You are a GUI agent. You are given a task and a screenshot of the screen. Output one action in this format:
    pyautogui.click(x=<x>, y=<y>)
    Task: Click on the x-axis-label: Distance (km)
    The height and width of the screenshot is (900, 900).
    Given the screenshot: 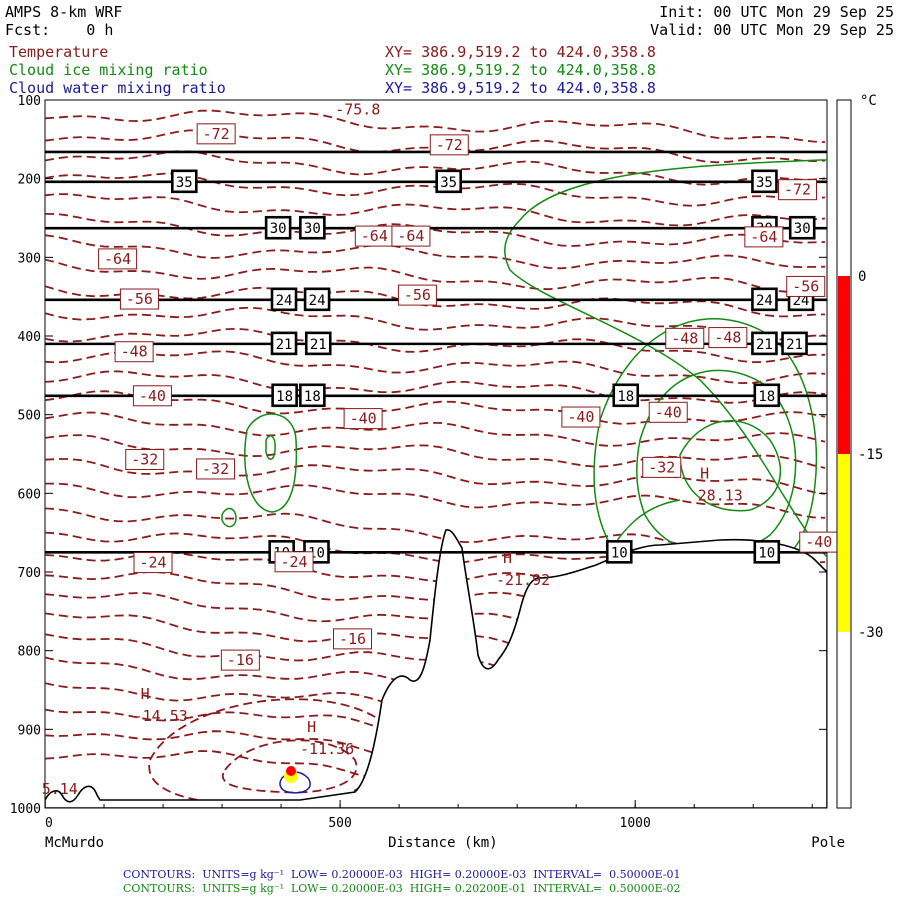 What is the action you would take?
    pyautogui.click(x=443, y=843)
    